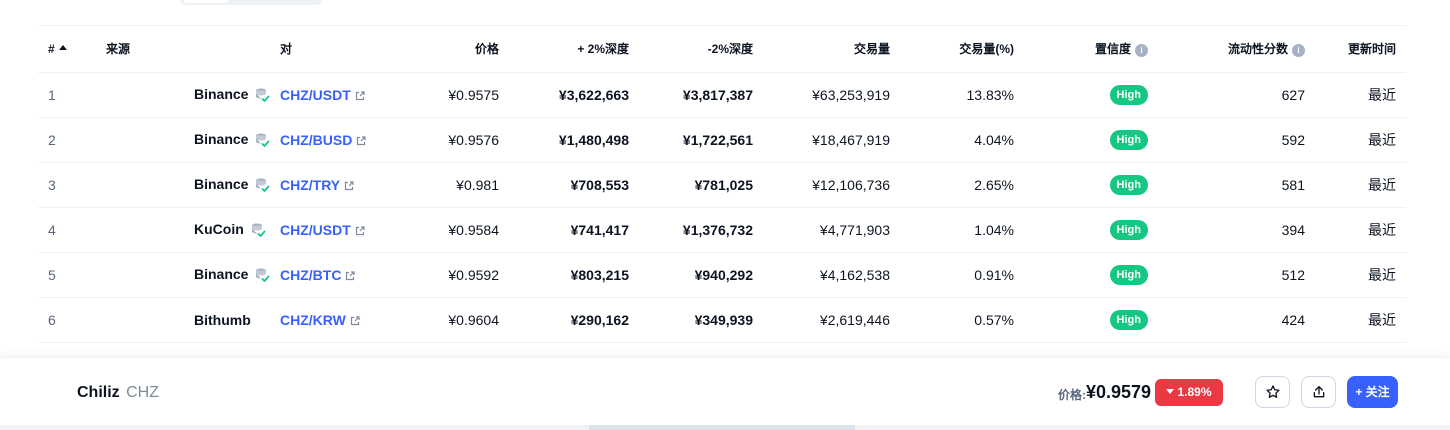  Describe the element at coordinates (118, 49) in the screenshot. I see `col-source-label: 来源` at that location.